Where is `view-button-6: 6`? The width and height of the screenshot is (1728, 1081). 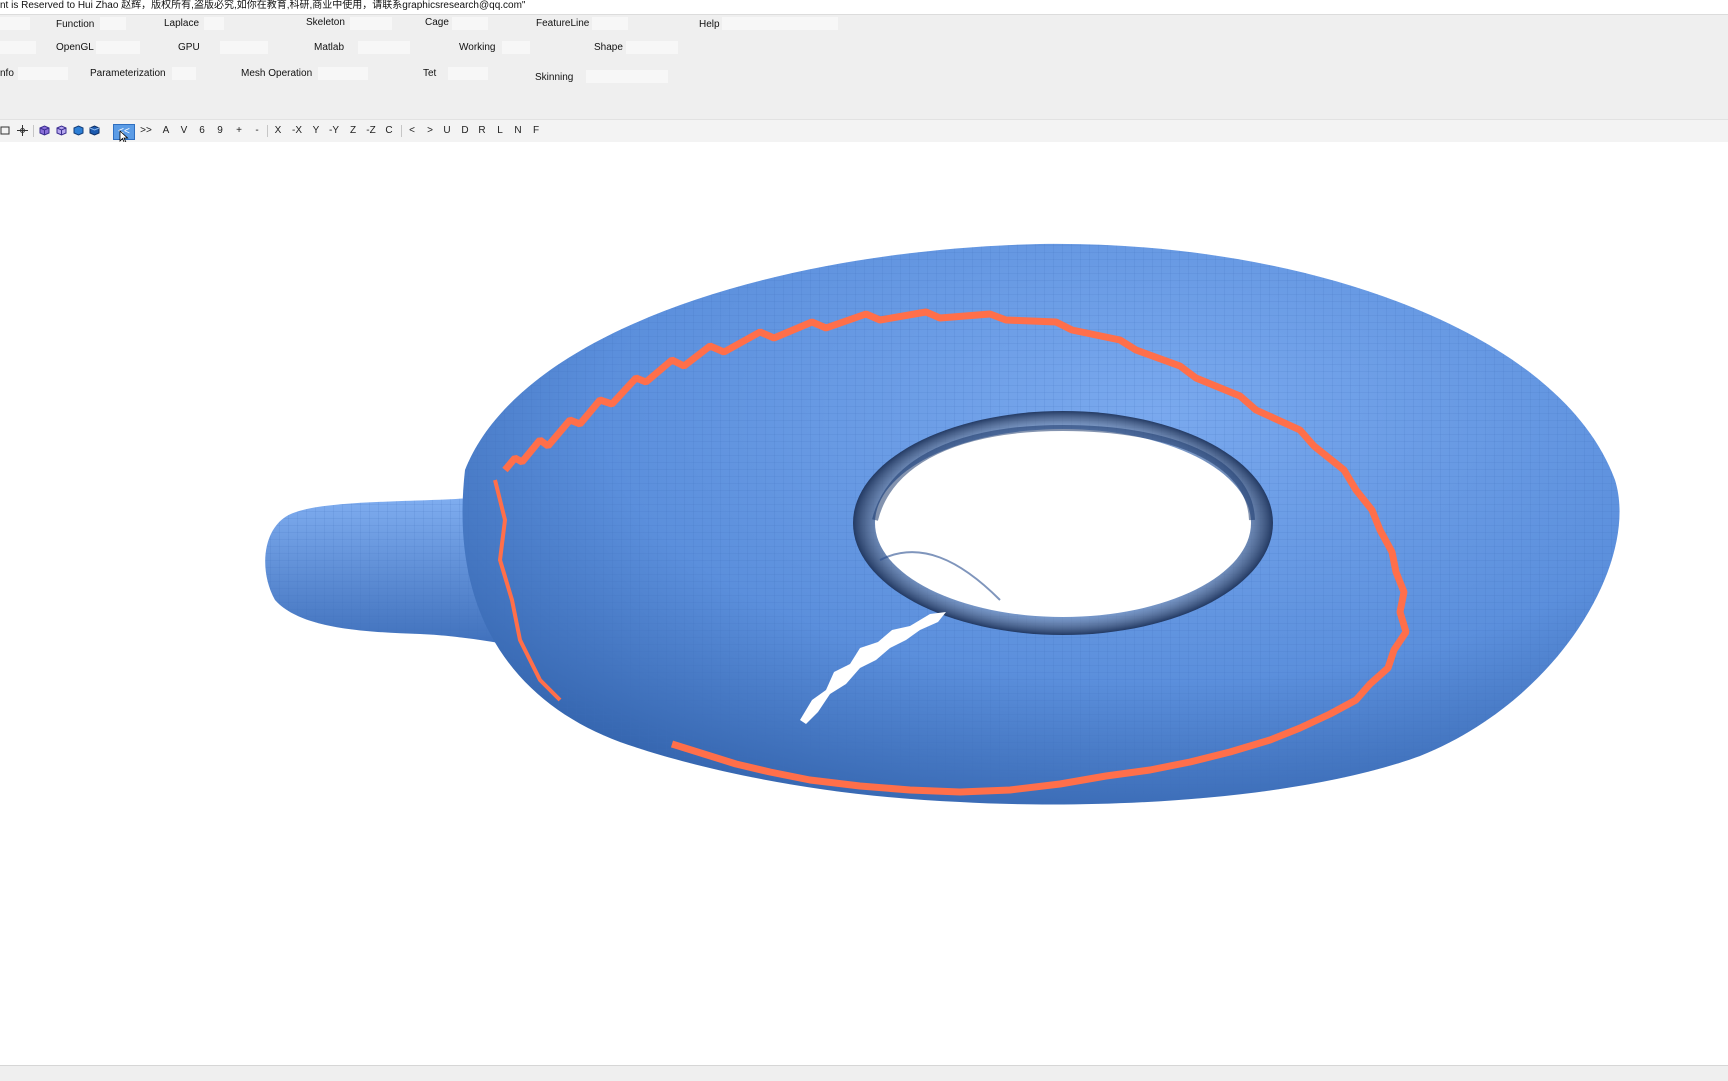 view-button-6: 6 is located at coordinates (202, 131).